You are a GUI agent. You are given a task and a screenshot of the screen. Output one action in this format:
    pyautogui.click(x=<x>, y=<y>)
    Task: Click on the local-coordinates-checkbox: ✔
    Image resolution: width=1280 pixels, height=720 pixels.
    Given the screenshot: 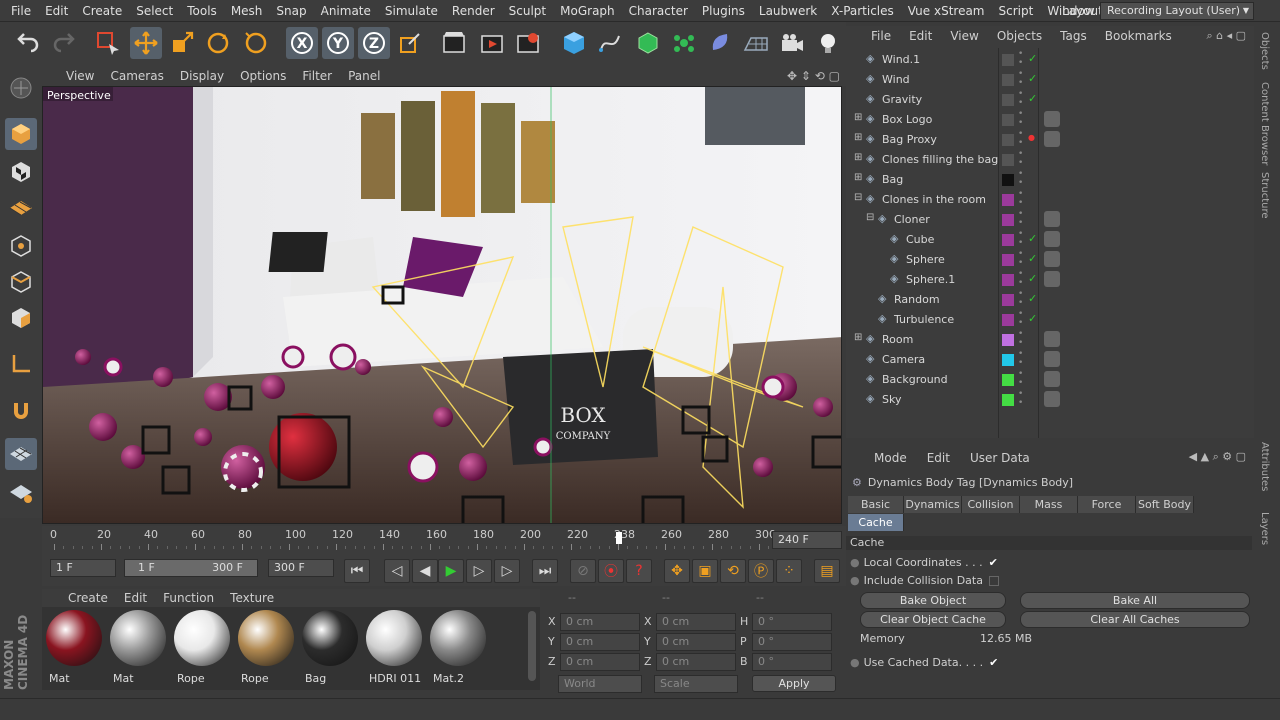 What is the action you would take?
    pyautogui.click(x=993, y=562)
    